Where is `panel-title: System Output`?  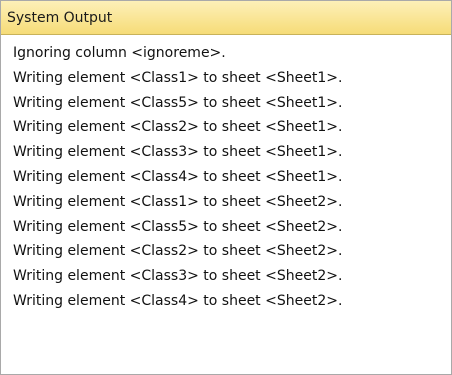 panel-title: System Output is located at coordinates (60, 17).